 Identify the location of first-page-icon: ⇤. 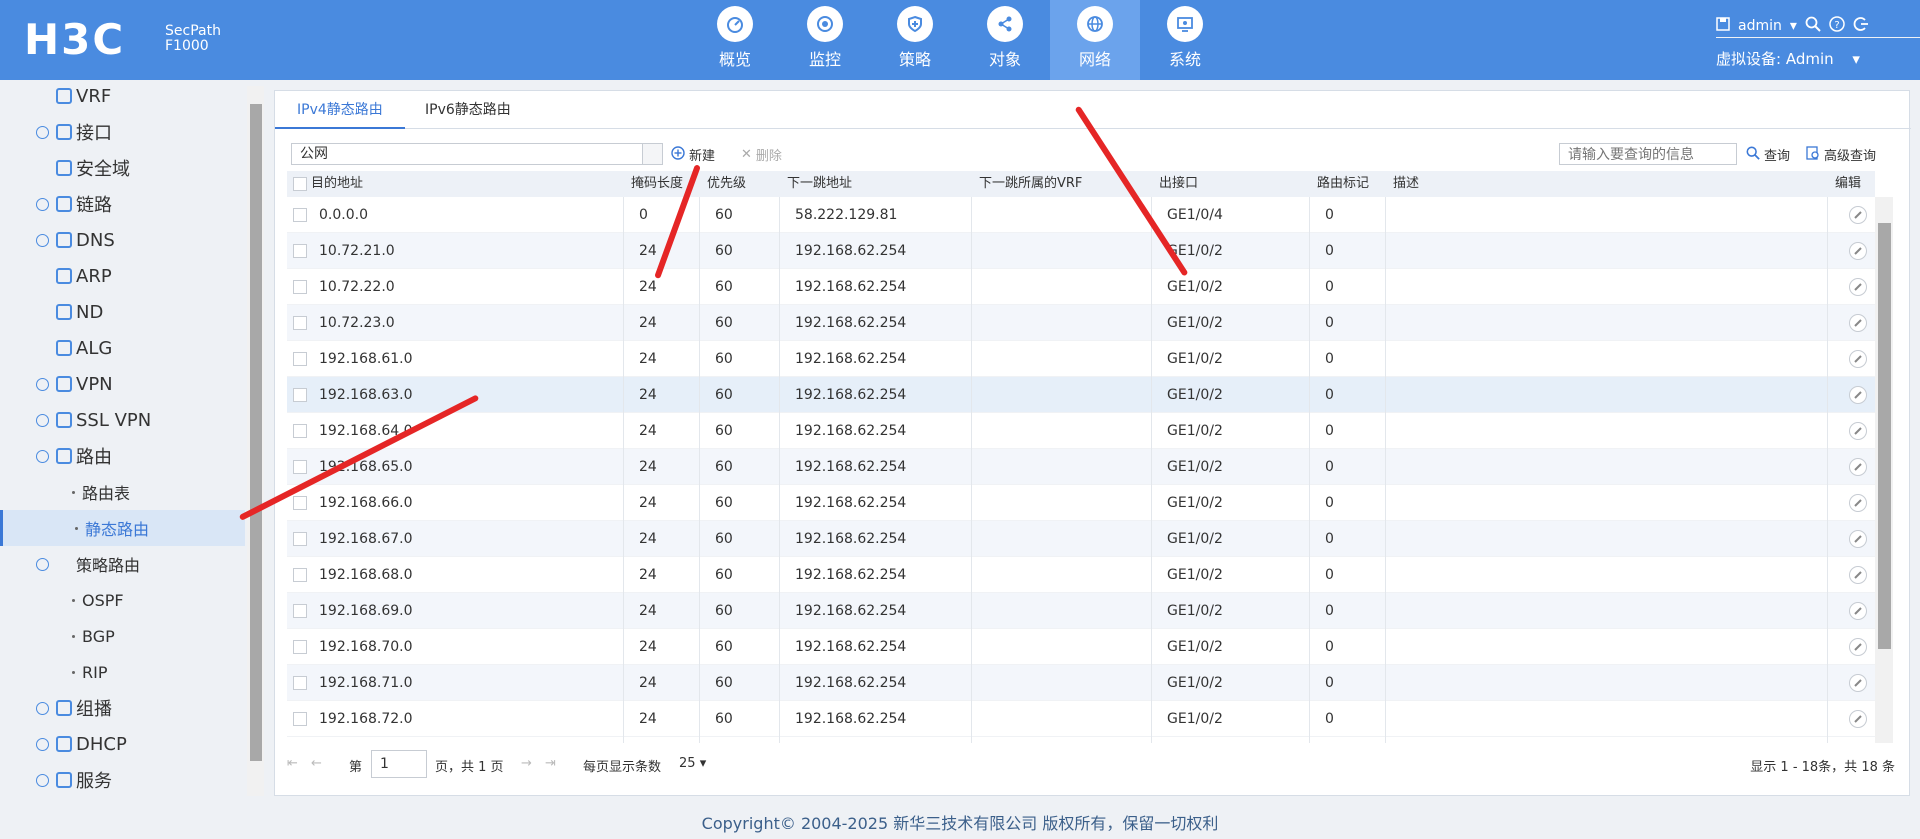
(292, 763).